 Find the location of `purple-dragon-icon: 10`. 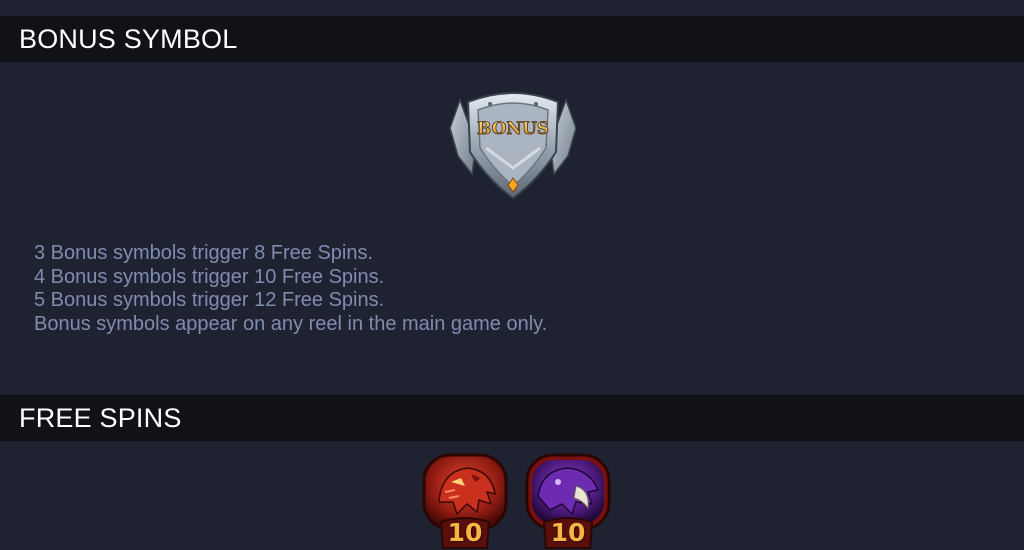

purple-dragon-icon: 10 is located at coordinates (568, 501).